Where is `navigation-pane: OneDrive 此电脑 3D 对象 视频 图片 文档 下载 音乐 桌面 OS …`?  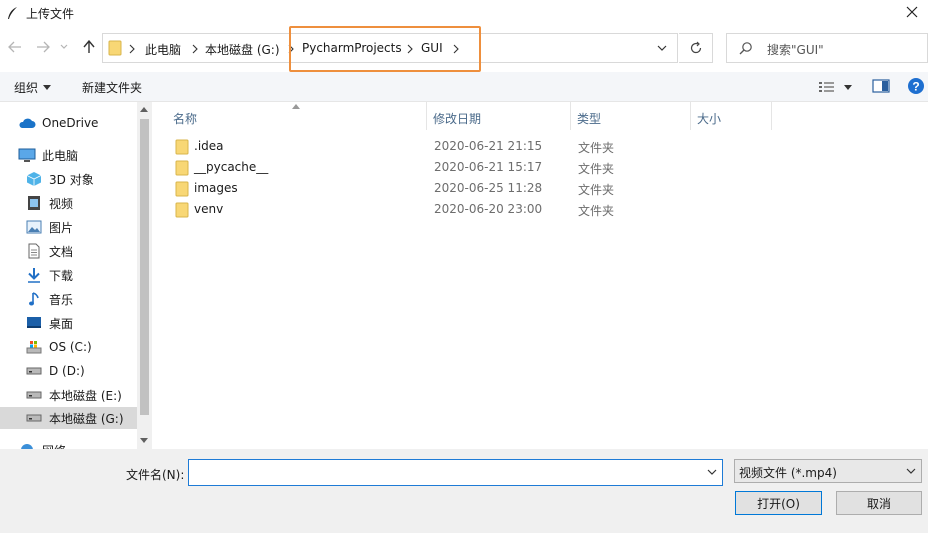 navigation-pane: OneDrive 此电脑 3D 对象 视频 图片 文档 下载 音乐 桌面 OS … is located at coordinates (76, 275).